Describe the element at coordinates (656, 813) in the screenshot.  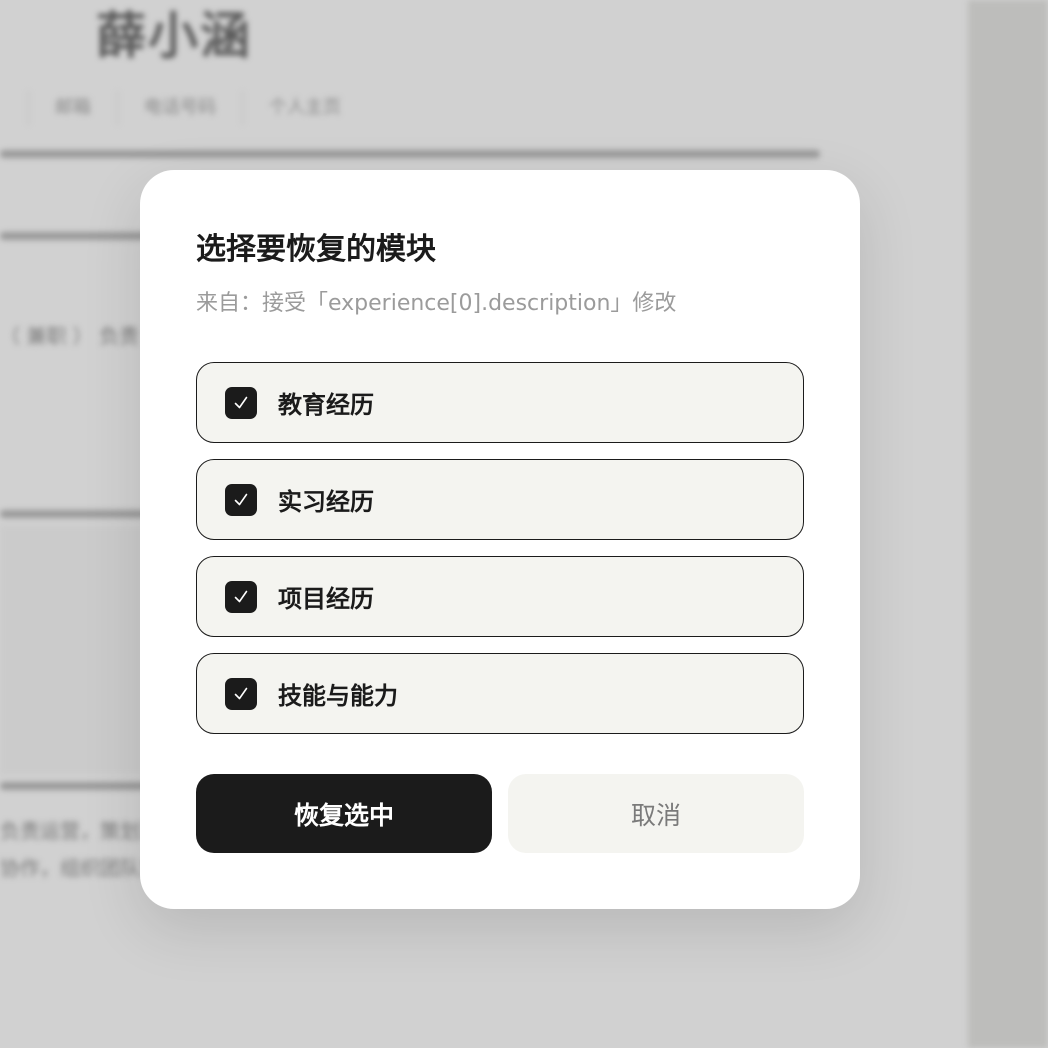
I see `cancel-button: 取消` at that location.